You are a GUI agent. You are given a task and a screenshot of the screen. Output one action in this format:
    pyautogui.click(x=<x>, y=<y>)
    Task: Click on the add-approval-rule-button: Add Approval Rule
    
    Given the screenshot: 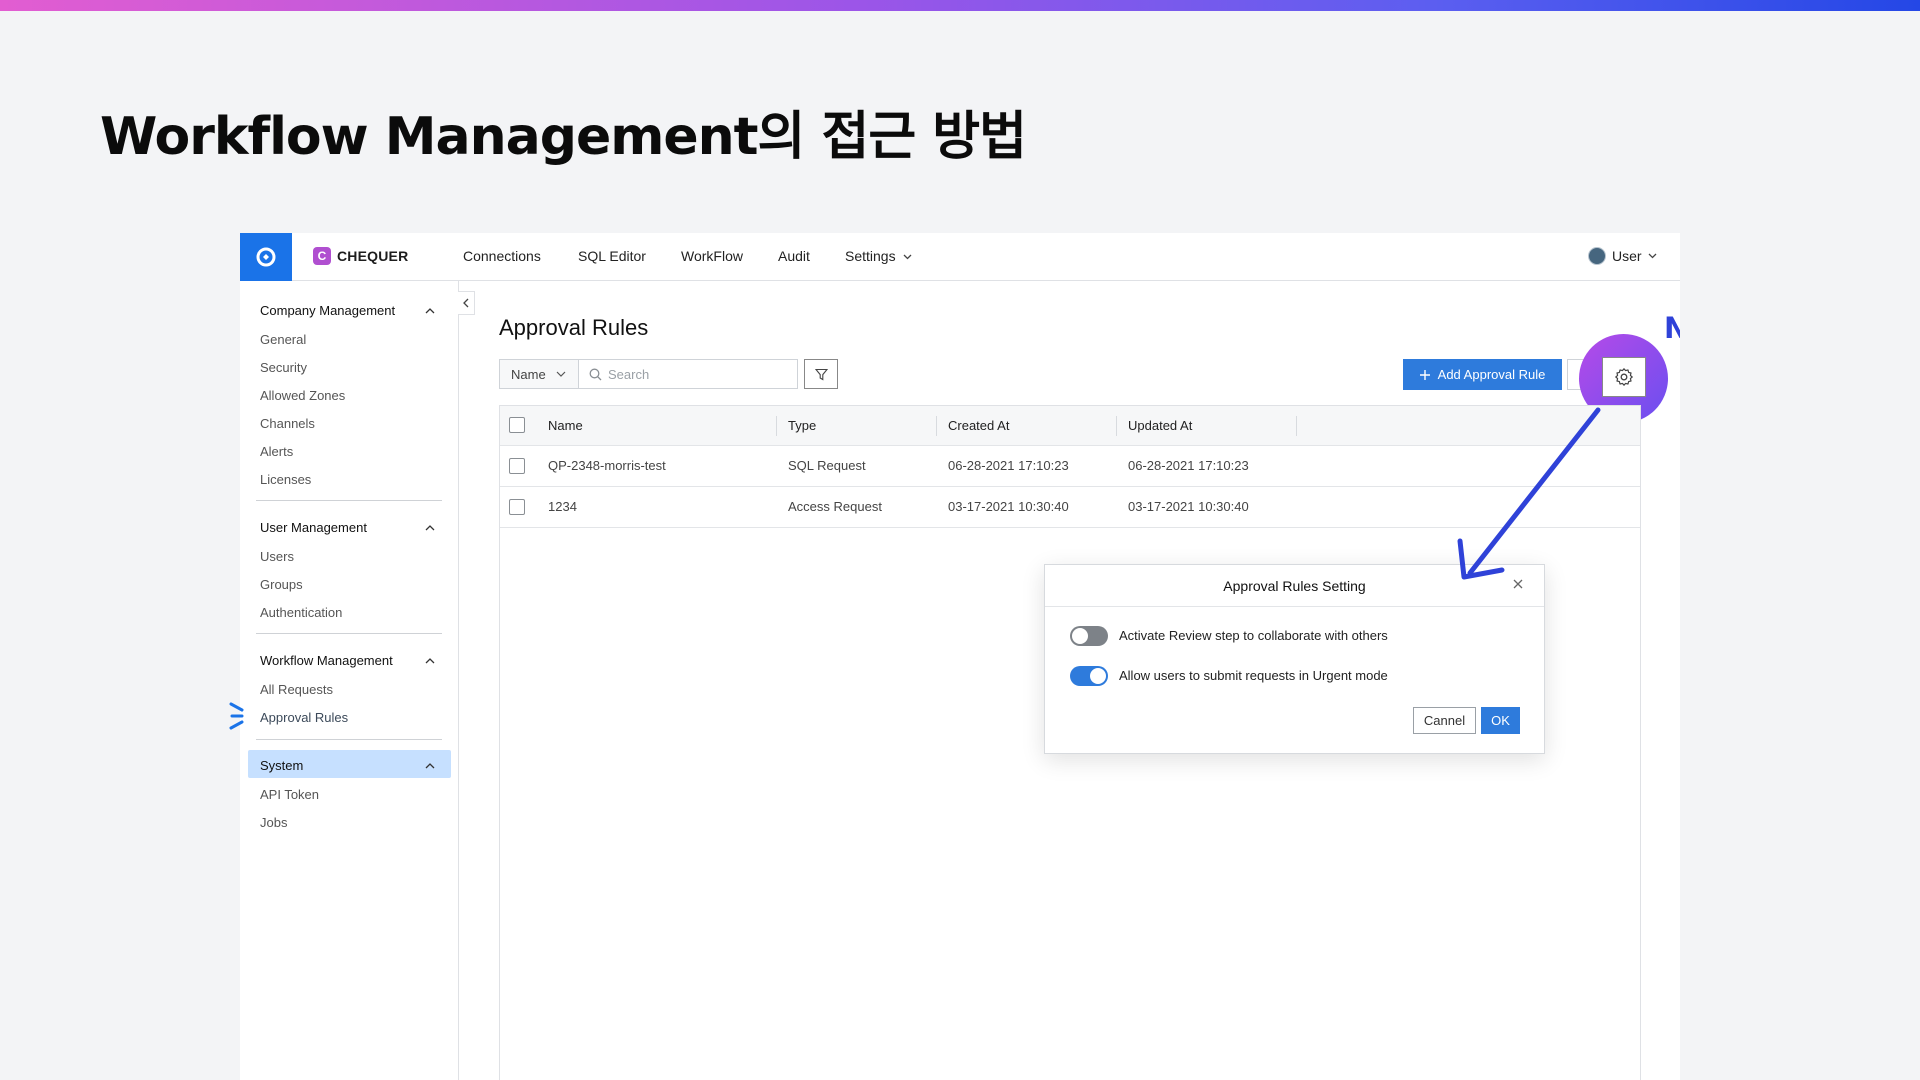 What is the action you would take?
    pyautogui.click(x=1482, y=374)
    